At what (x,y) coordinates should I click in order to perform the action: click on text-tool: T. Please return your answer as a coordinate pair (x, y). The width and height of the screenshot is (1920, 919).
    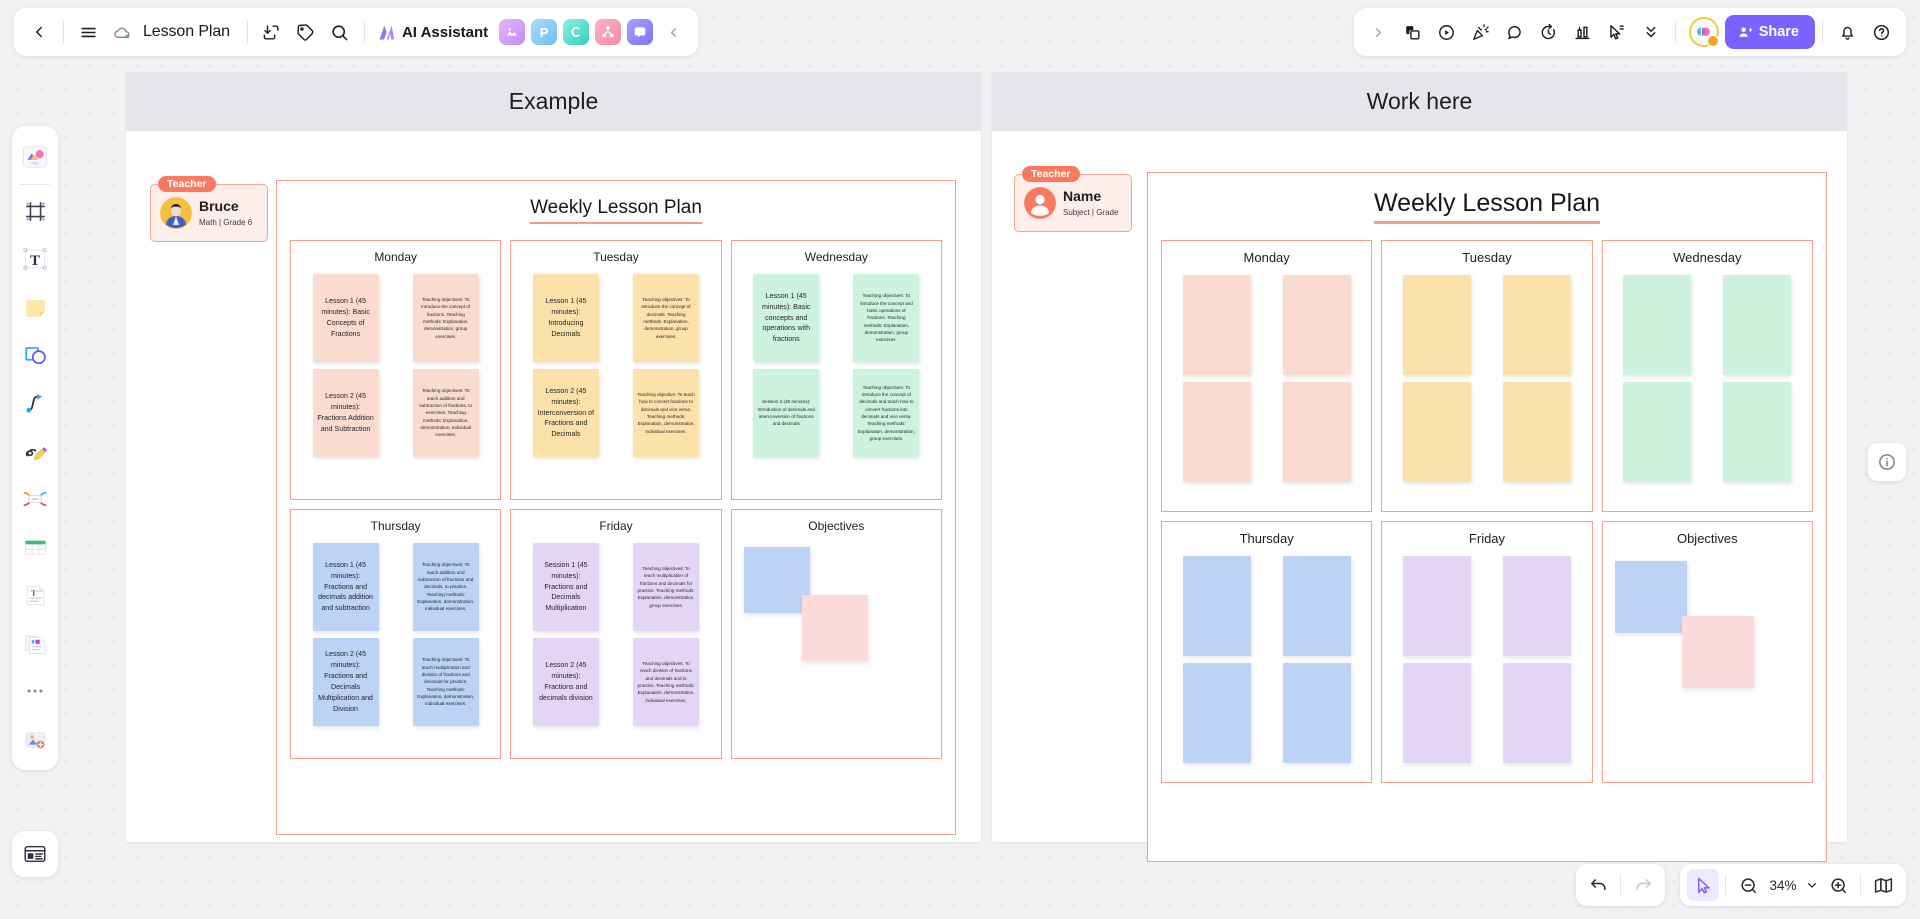
    Looking at the image, I should click on (35, 259).